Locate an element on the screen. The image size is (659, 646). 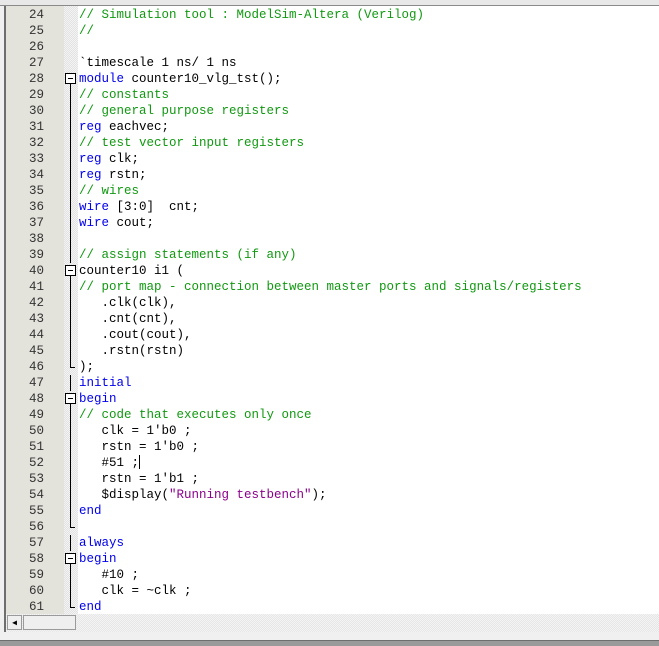
code-text: reg rstn; is located at coordinates (113, 175).